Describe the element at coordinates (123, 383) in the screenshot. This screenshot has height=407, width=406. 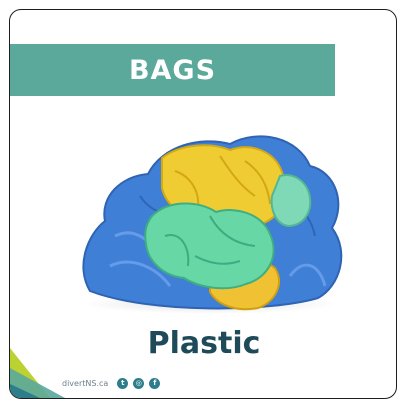
I see `twitter-icon: t` at that location.